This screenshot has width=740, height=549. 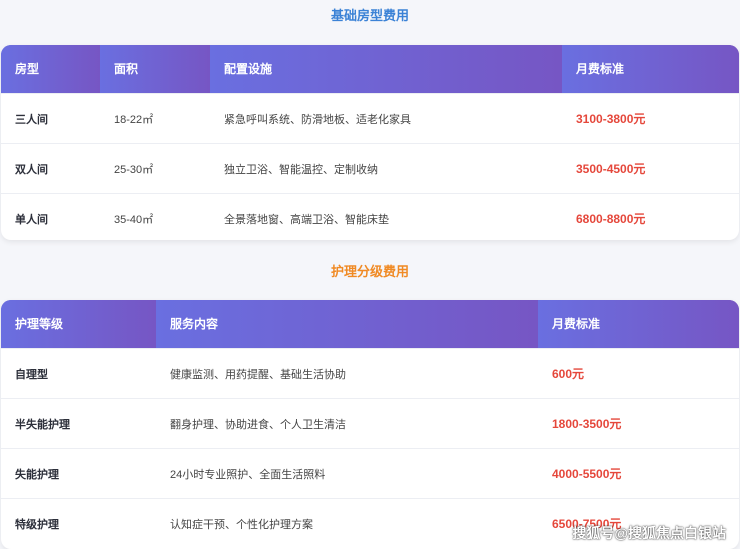 What do you see at coordinates (42, 424) in the screenshot?
I see `care-level: 半失能护理` at bounding box center [42, 424].